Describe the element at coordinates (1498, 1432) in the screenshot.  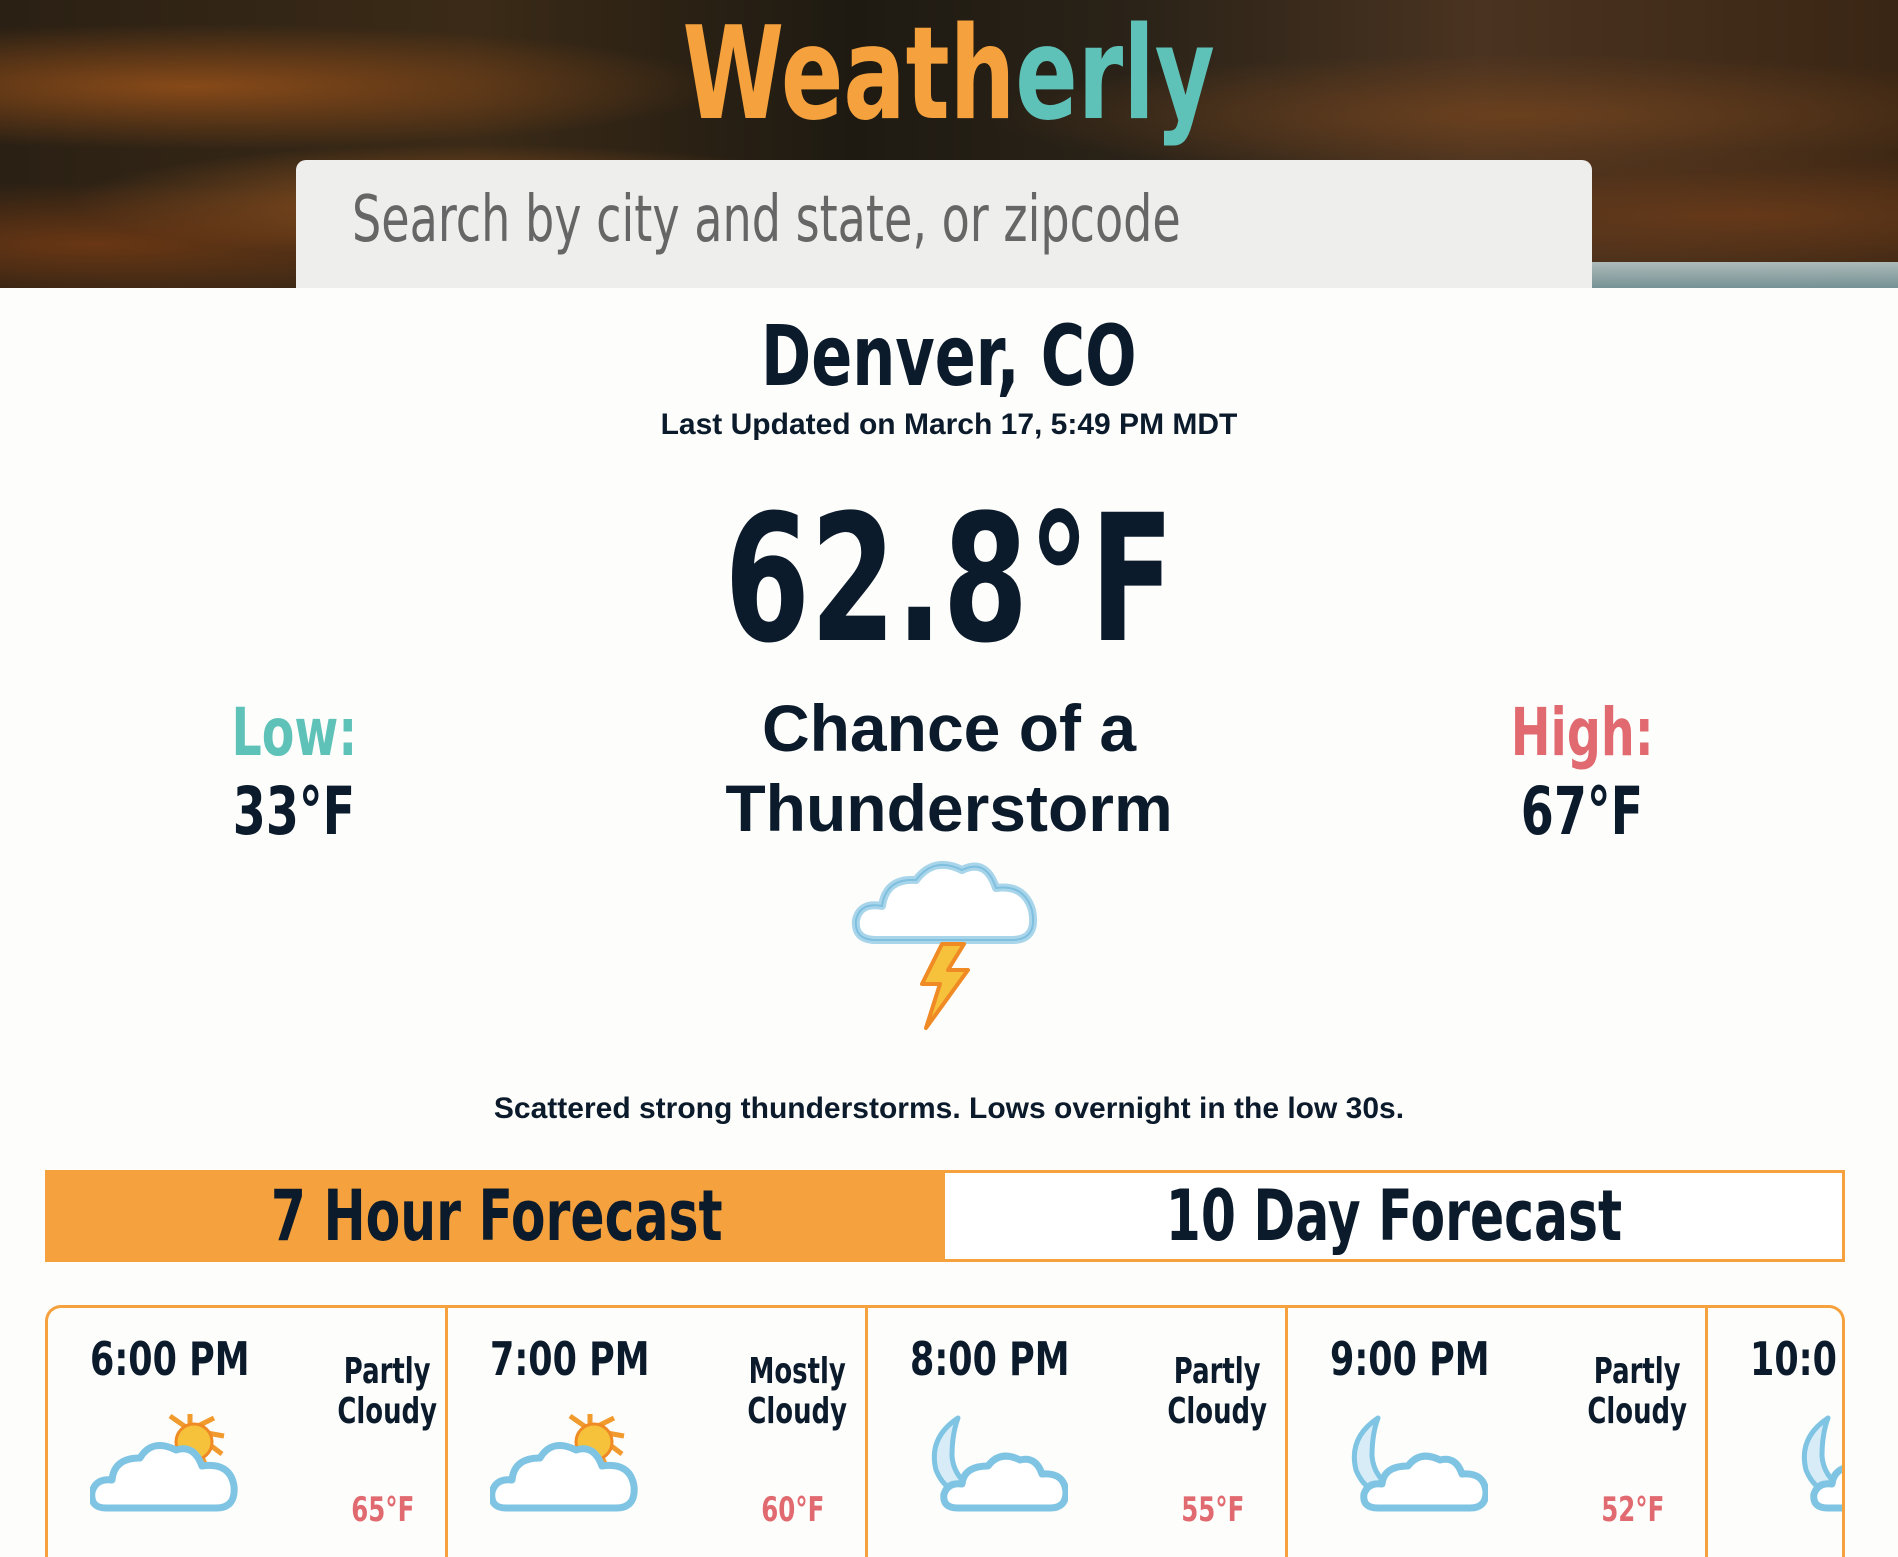
I see `hourly-card: 9:00 PM Partly Cloudy 52°F` at that location.